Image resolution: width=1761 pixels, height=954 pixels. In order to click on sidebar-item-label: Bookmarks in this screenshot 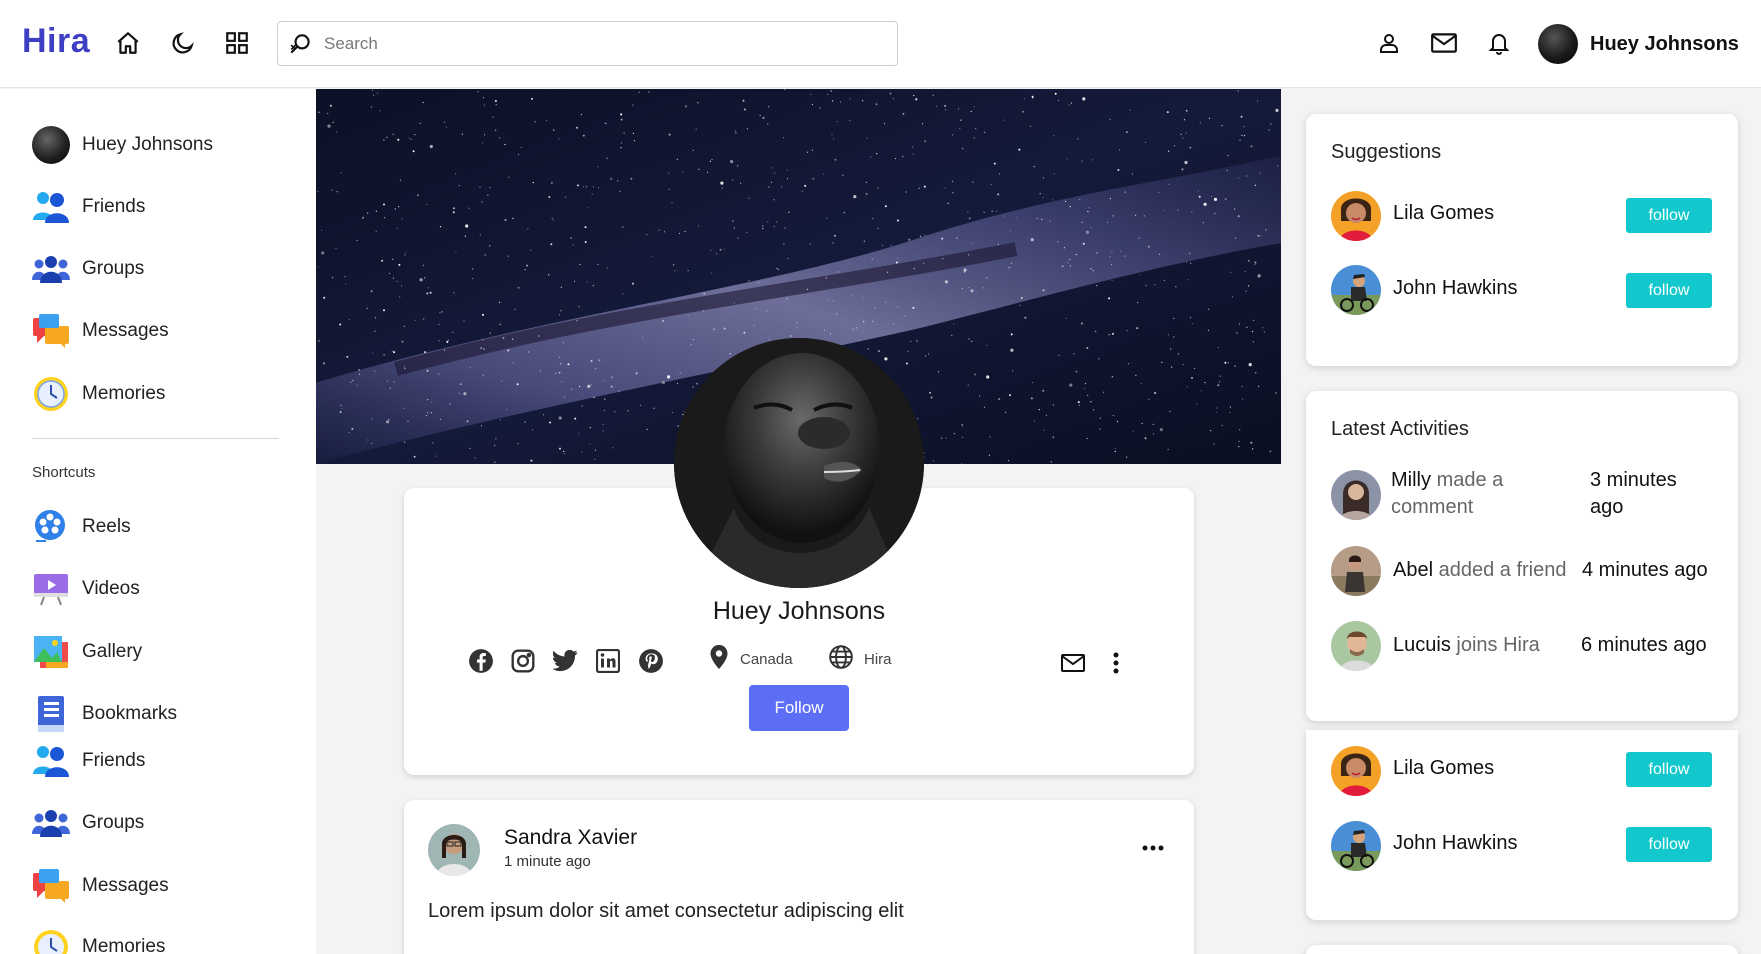, I will do `click(130, 713)`.